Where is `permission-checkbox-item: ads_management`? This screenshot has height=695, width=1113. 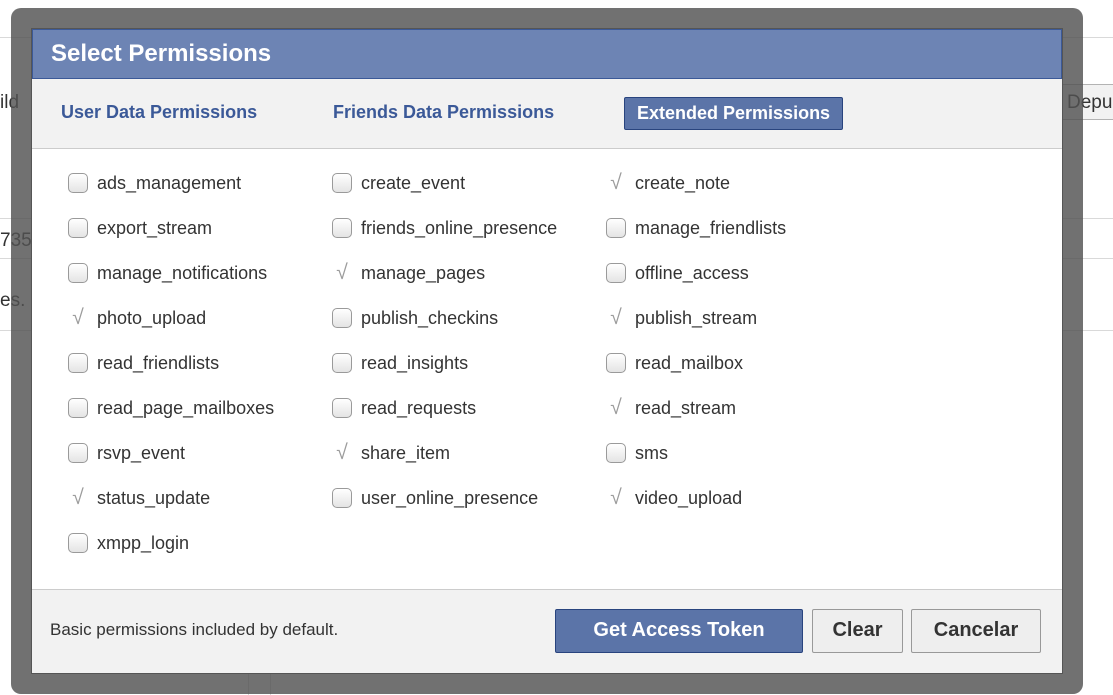
permission-checkbox-item: ads_management is located at coordinates (154, 183).